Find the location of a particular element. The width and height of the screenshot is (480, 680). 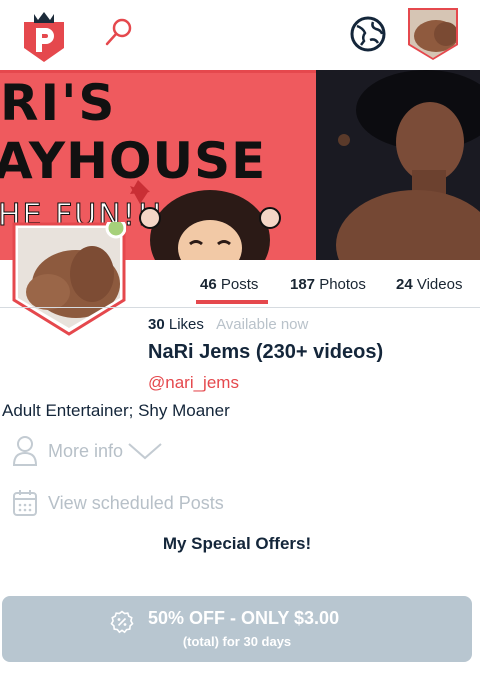

top-bar is located at coordinates (240, 36).